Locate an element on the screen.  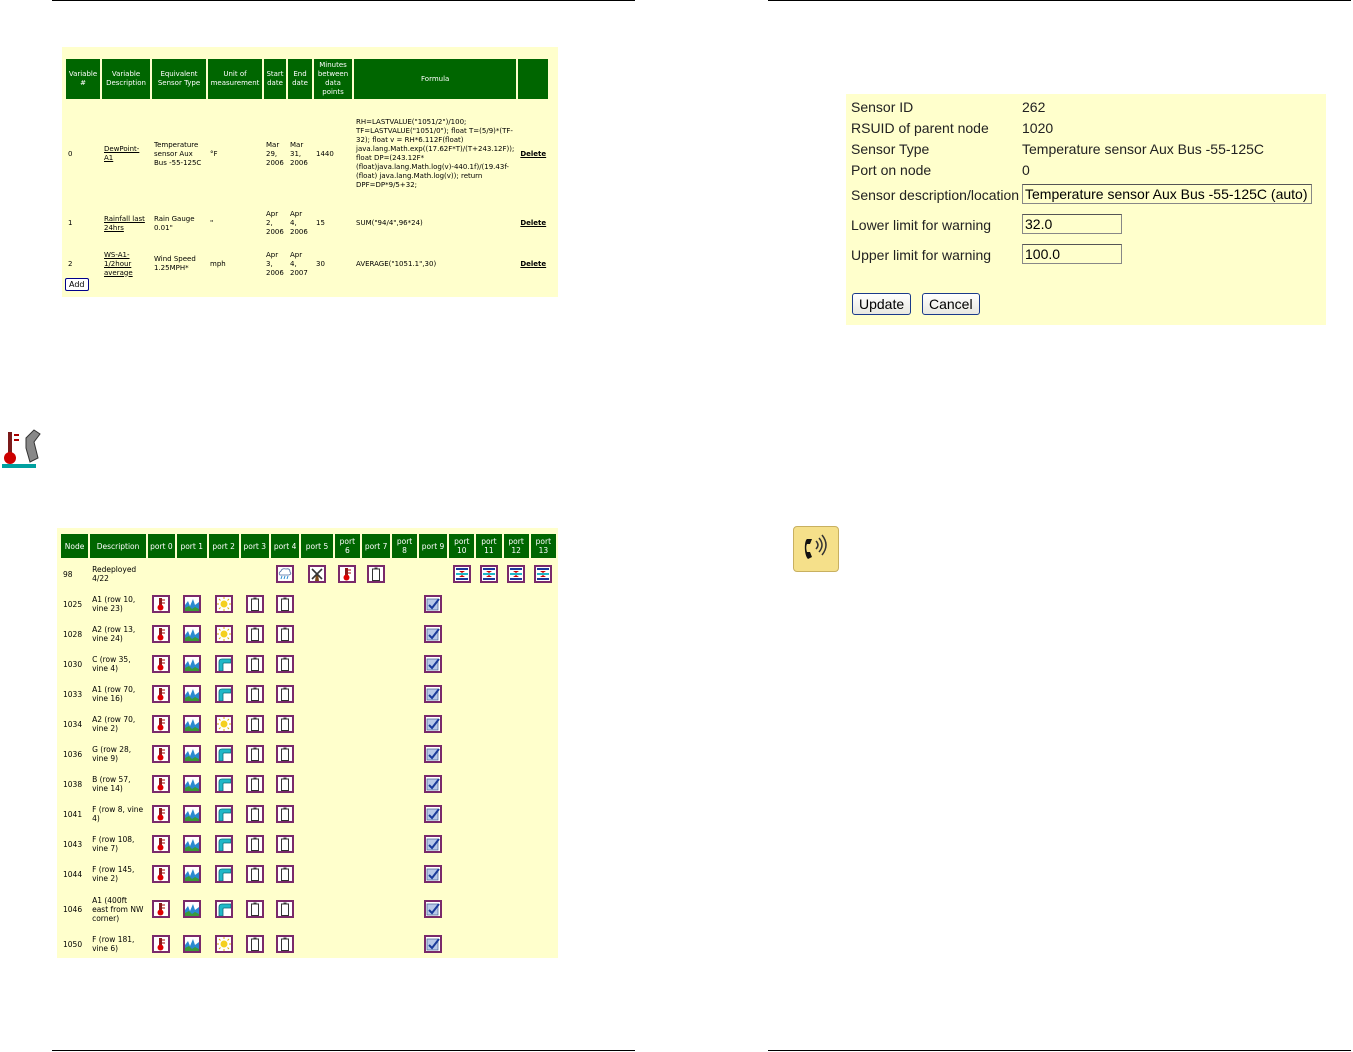
upper-limit-input is located at coordinates (1072, 254).